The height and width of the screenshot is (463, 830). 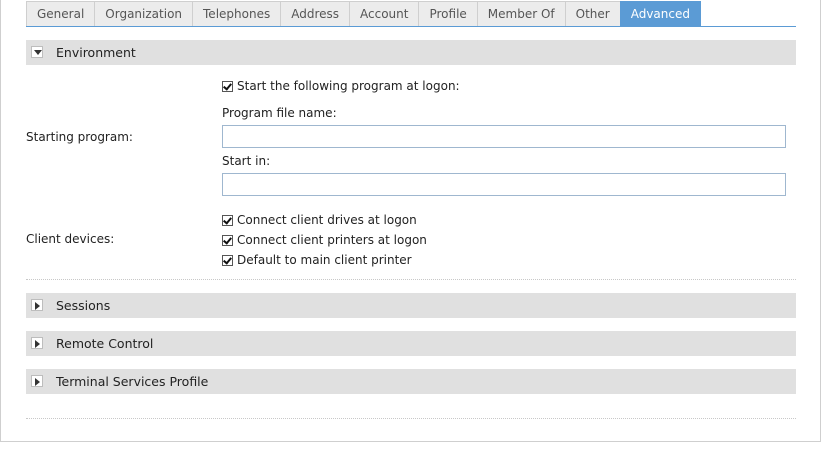 What do you see at coordinates (411, 26) in the screenshot?
I see `tab-underline` at bounding box center [411, 26].